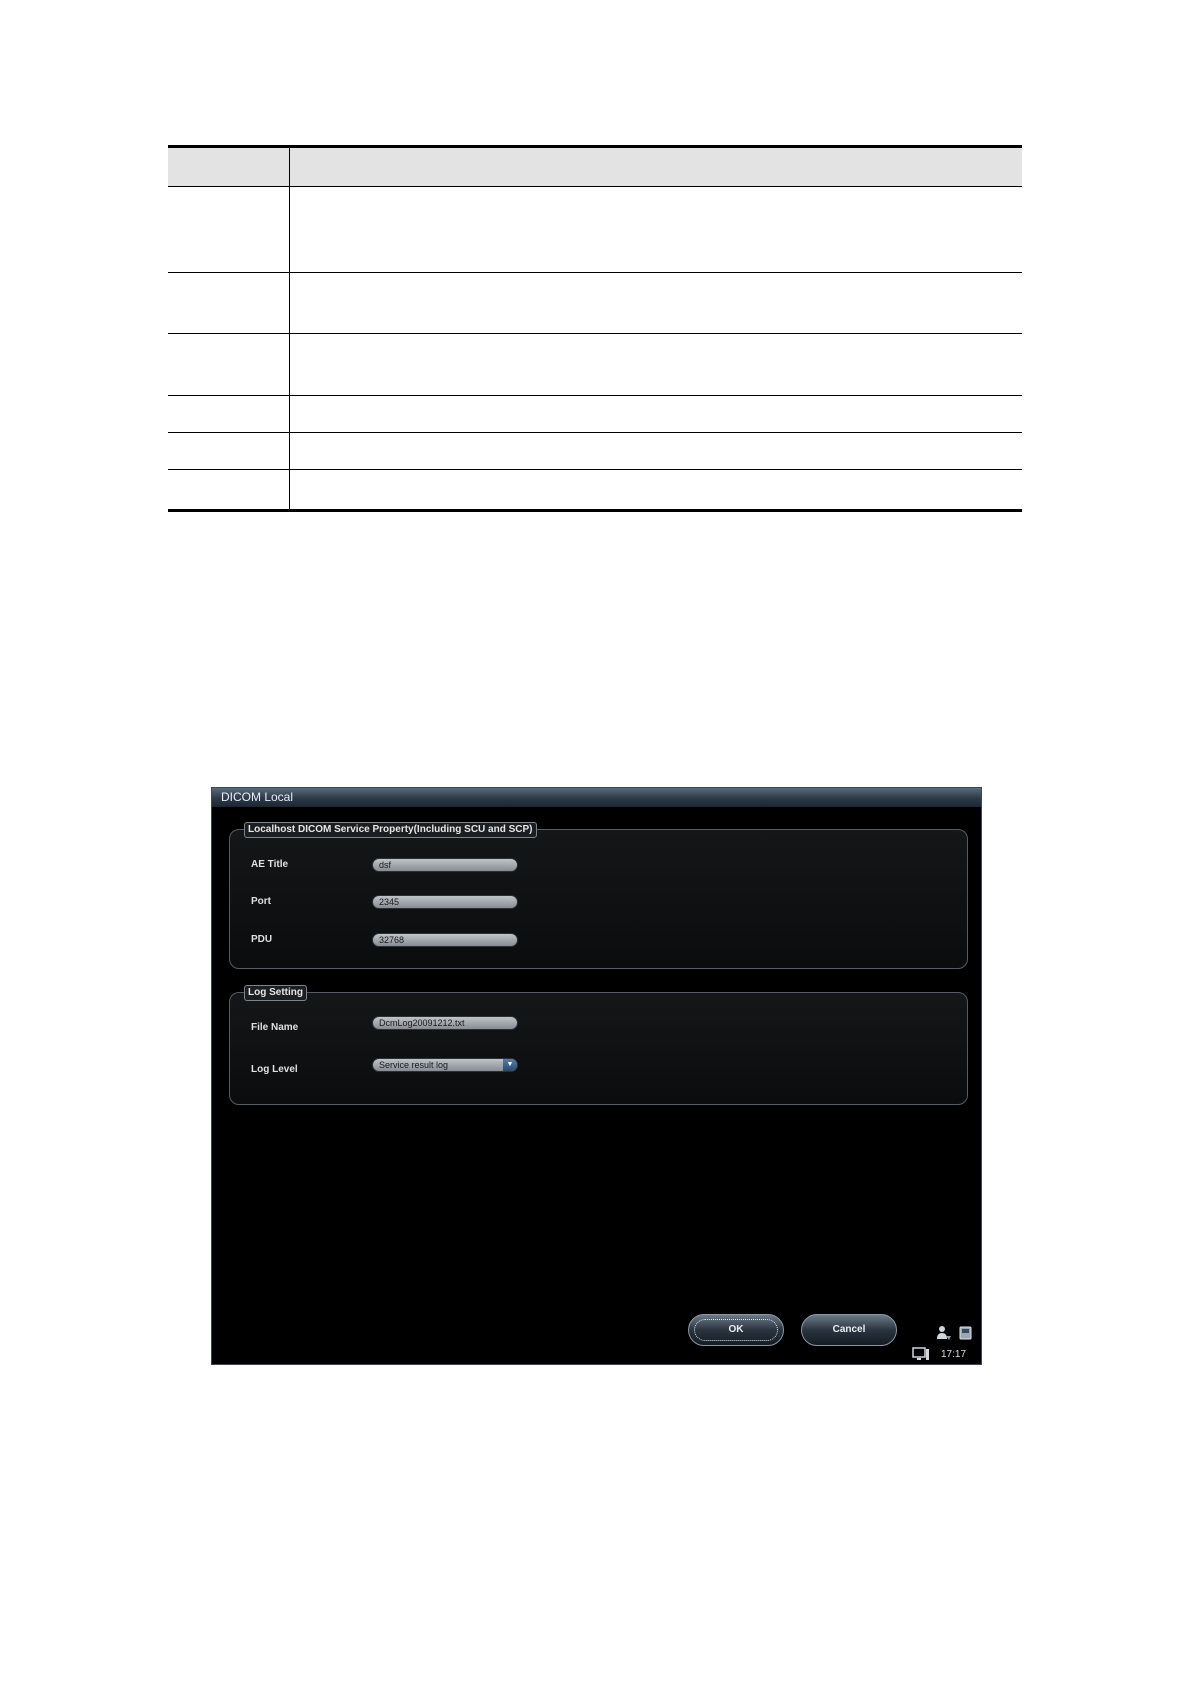 The width and height of the screenshot is (1190, 1684). I want to click on ok-button: OK, so click(736, 1330).